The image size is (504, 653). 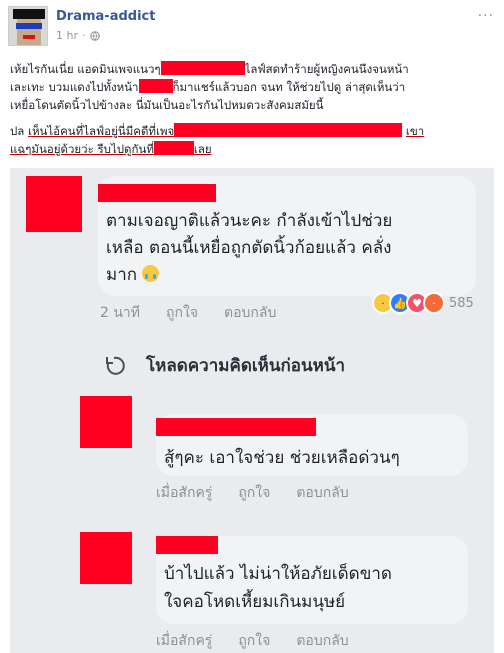 I want to click on comment-time: 2 นาที, so click(x=120, y=313).